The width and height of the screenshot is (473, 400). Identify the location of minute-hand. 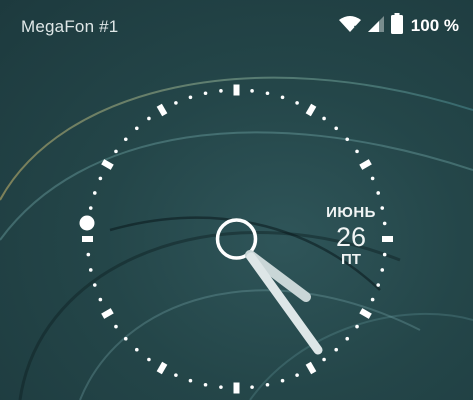
(284, 303).